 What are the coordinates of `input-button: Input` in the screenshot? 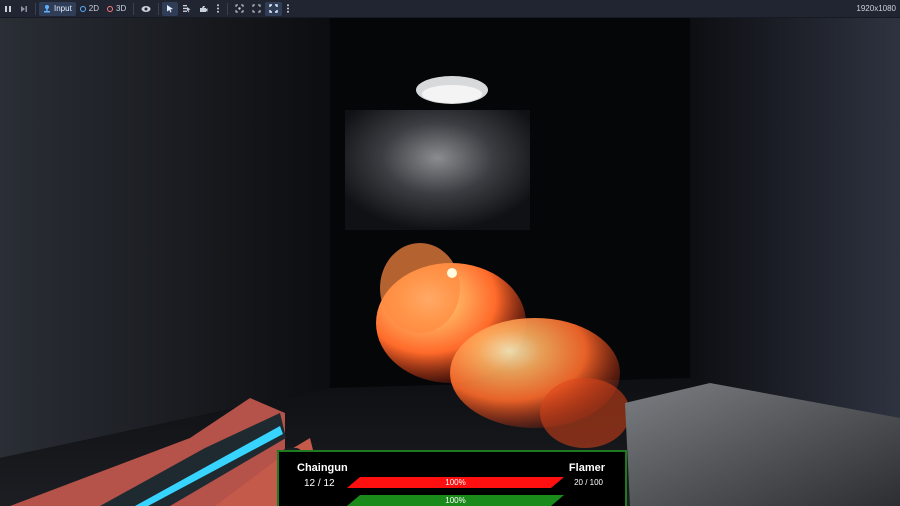 It's located at (57, 8).